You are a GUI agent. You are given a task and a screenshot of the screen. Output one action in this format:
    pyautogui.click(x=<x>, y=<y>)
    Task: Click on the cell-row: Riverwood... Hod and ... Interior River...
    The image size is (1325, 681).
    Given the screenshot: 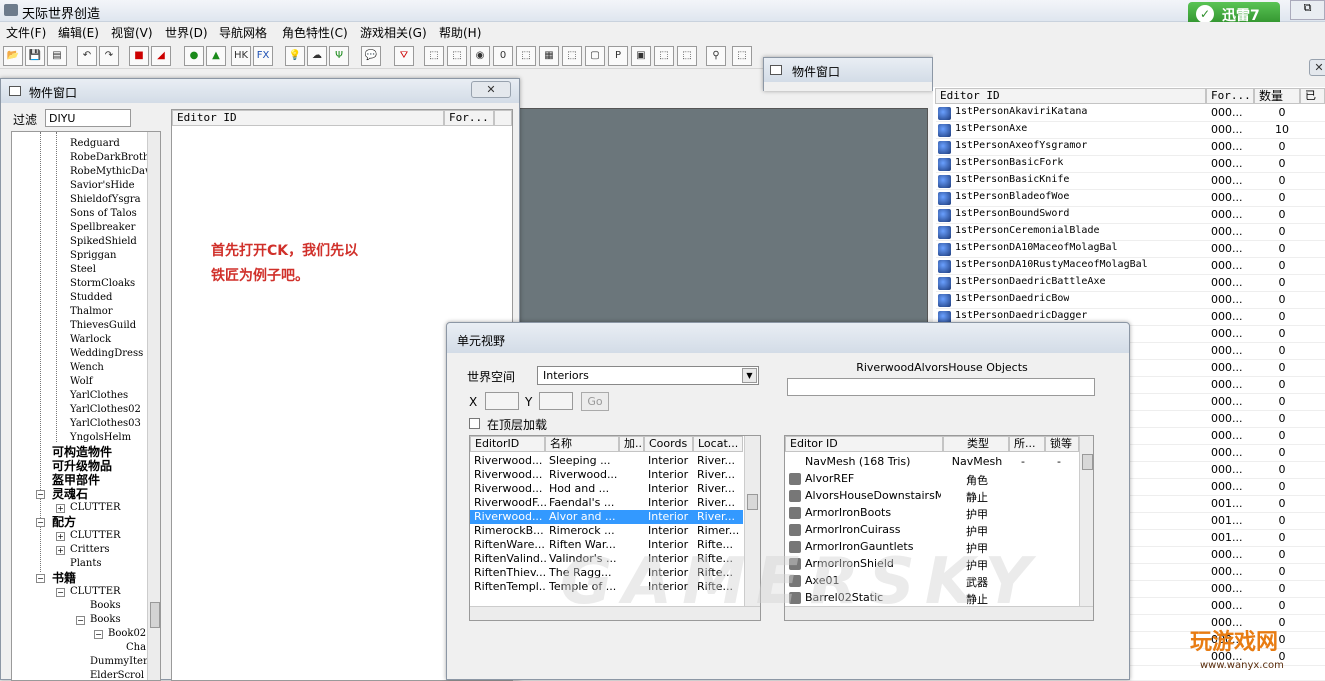 What is the action you would take?
    pyautogui.click(x=606, y=489)
    